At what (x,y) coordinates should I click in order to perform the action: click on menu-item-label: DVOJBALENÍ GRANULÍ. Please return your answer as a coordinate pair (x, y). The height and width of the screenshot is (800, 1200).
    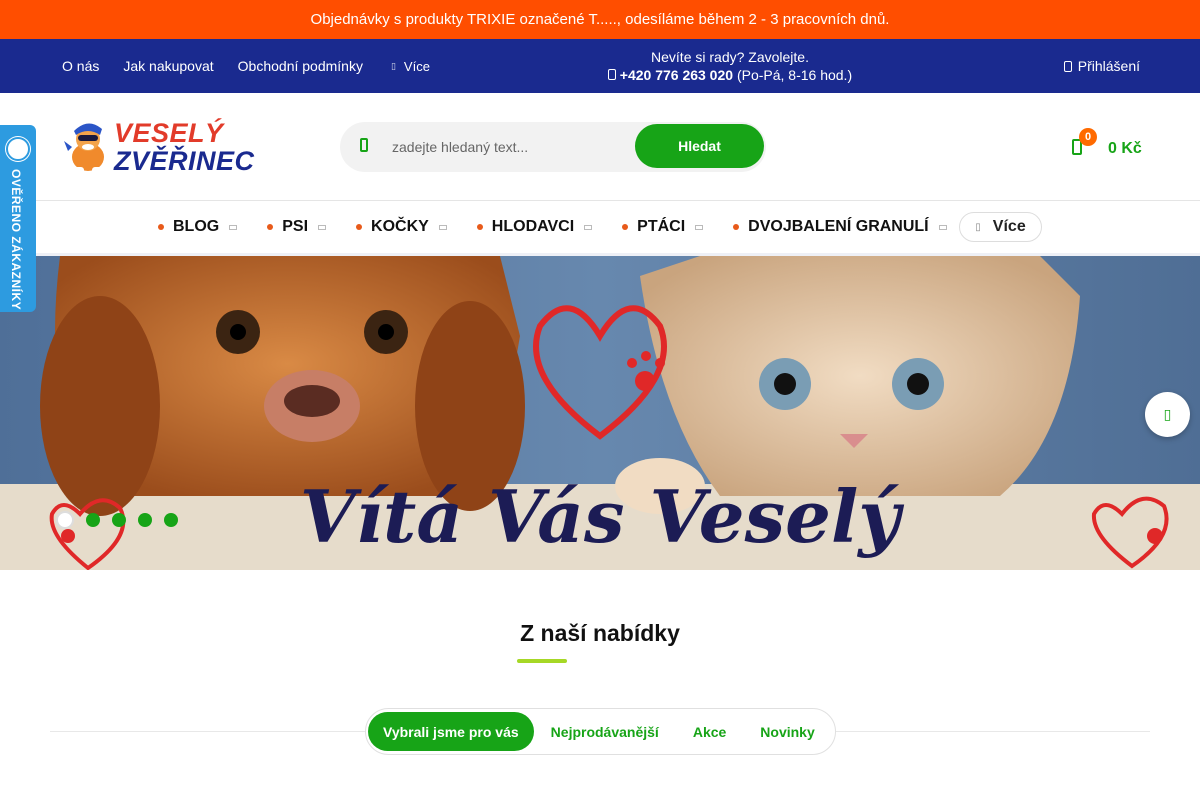
    Looking at the image, I should click on (838, 226).